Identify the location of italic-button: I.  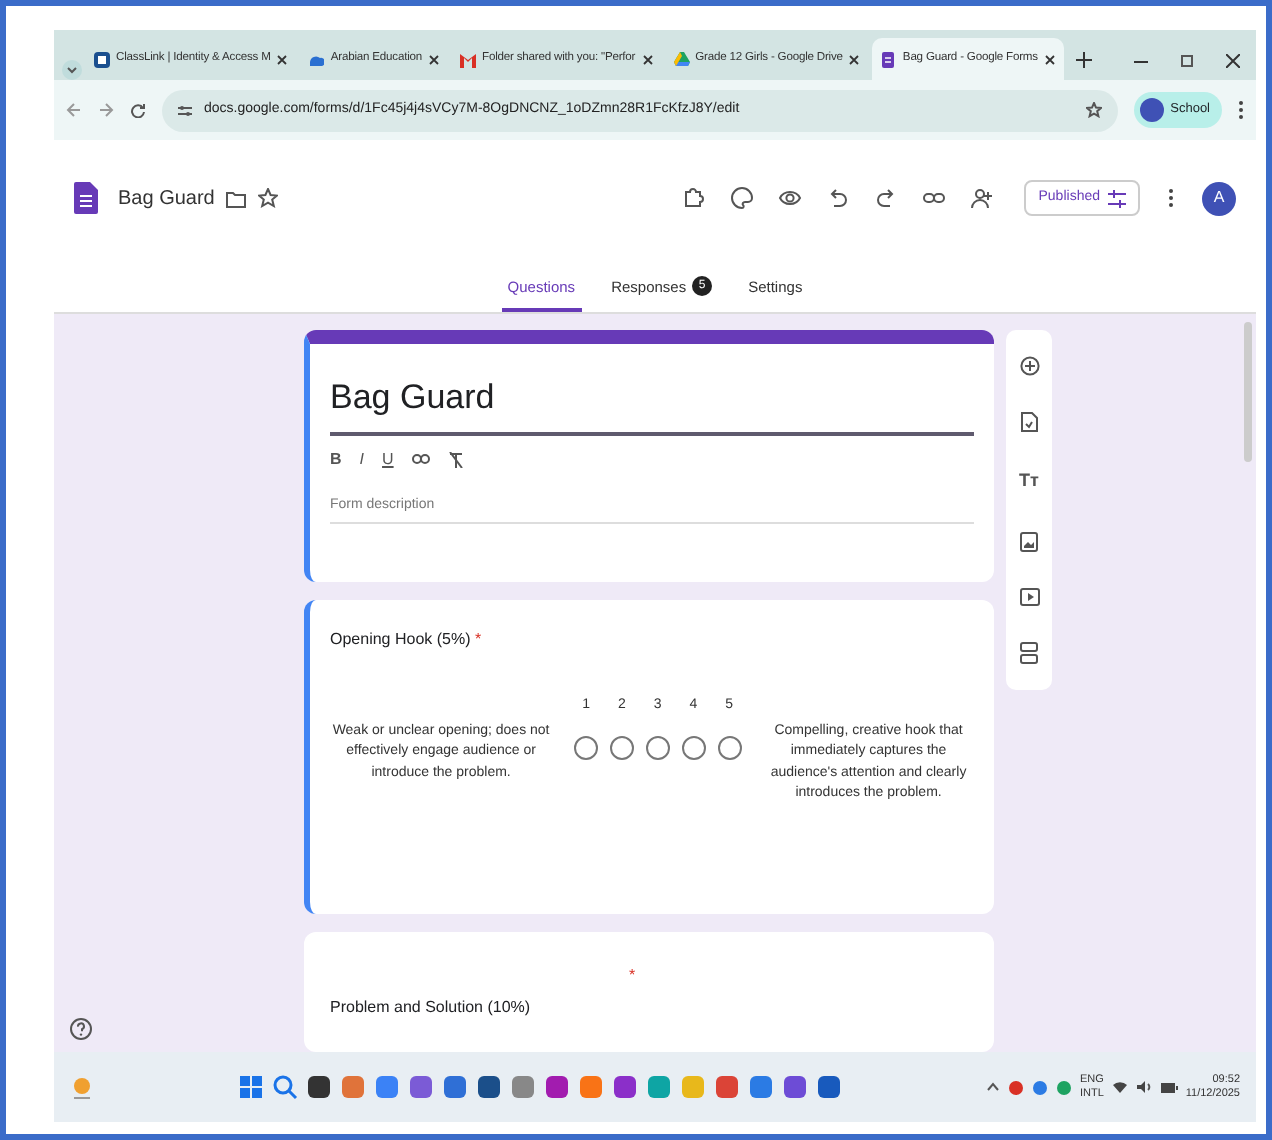
(362, 459).